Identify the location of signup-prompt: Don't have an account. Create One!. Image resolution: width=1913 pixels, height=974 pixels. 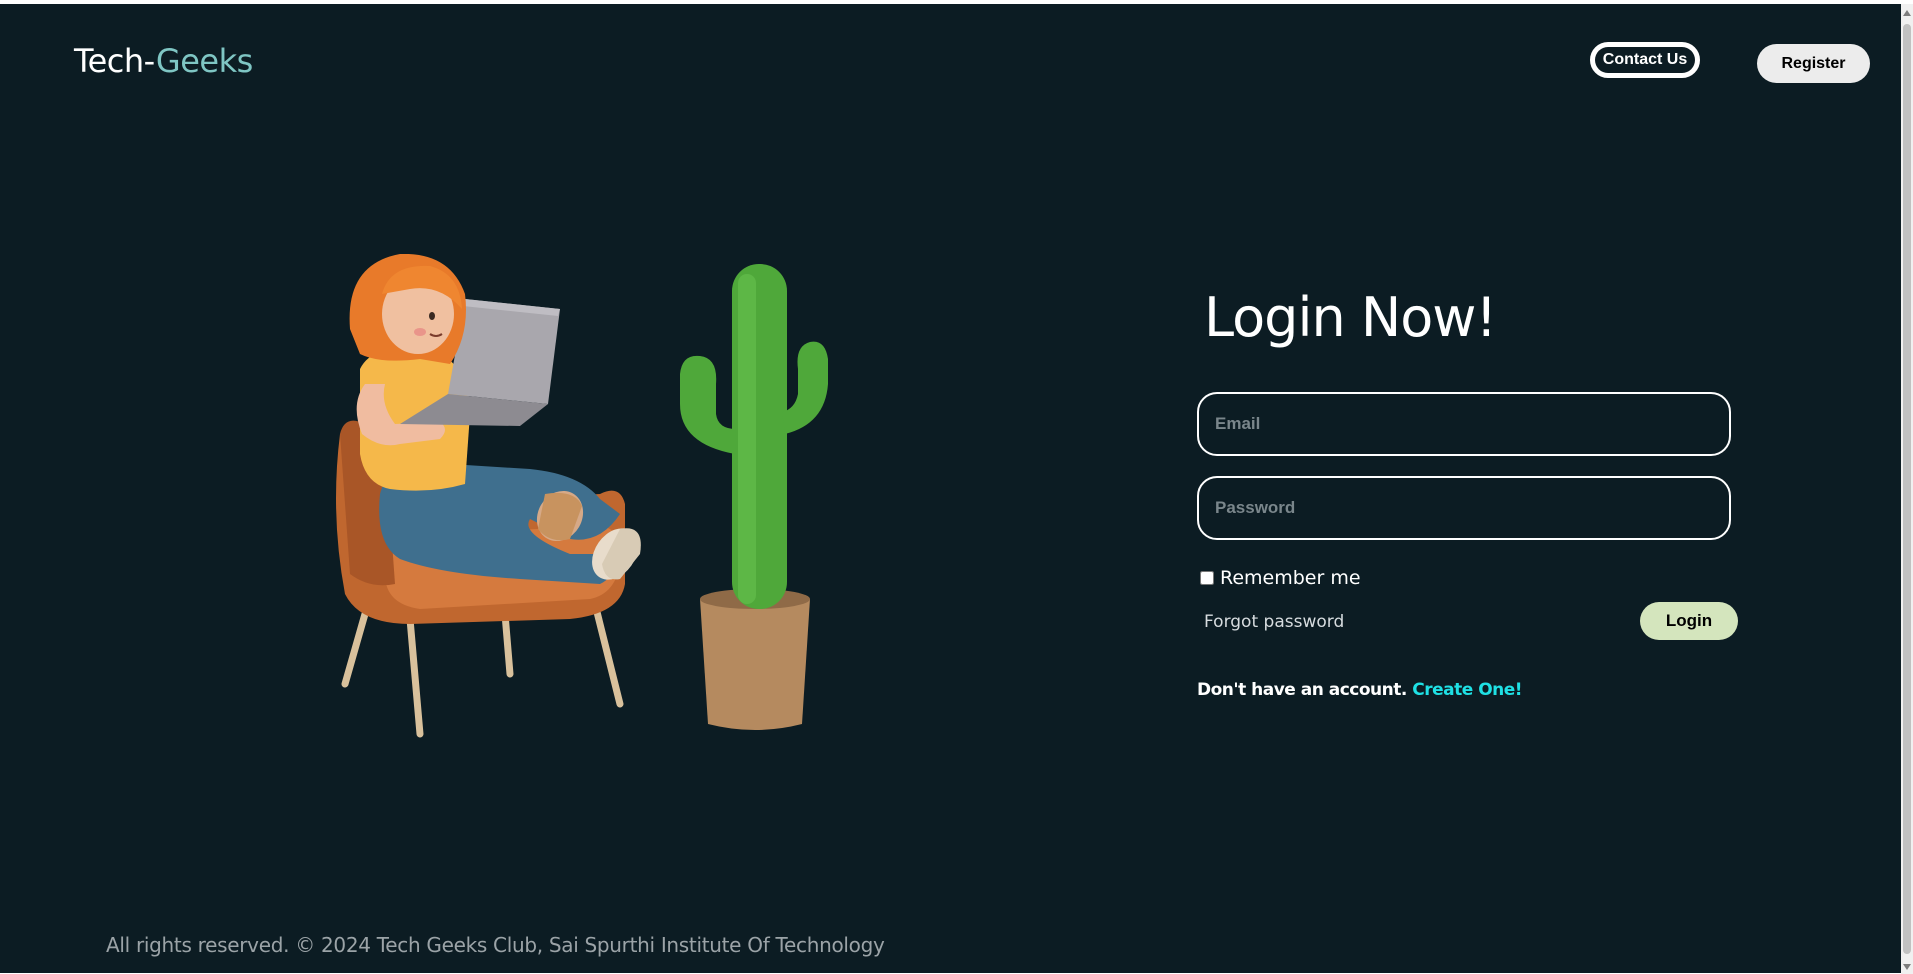
(1360, 690).